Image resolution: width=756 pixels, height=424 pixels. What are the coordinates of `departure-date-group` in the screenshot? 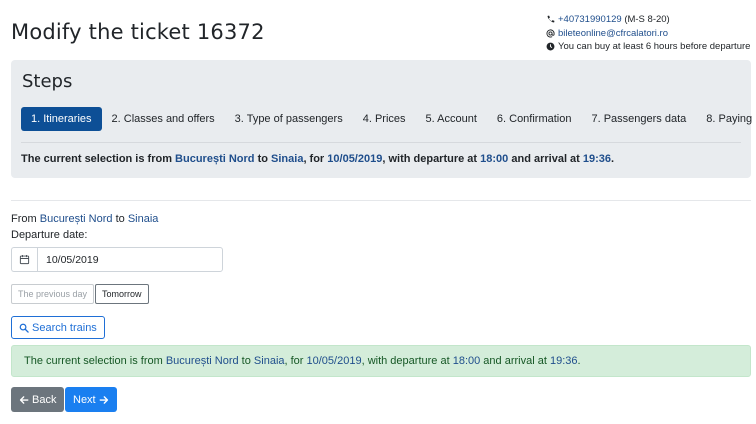 It's located at (117, 259).